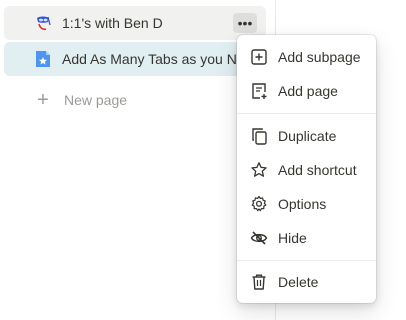 The image size is (406, 320). What do you see at coordinates (319, 57) in the screenshot?
I see `menu-item-label: Add subpage` at bounding box center [319, 57].